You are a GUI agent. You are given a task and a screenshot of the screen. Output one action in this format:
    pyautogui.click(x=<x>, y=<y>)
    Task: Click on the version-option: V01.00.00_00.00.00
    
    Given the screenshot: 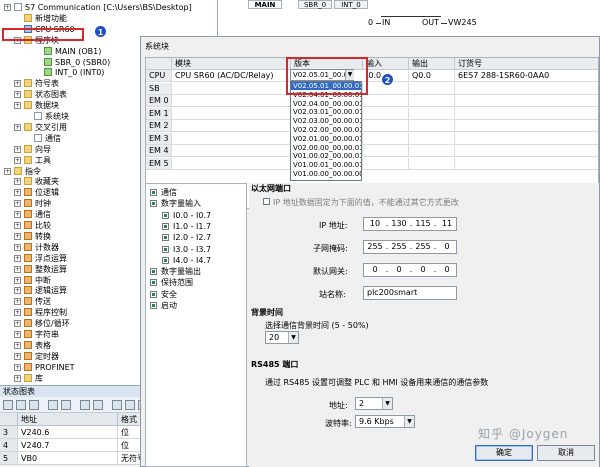 What is the action you would take?
    pyautogui.click(x=326, y=174)
    